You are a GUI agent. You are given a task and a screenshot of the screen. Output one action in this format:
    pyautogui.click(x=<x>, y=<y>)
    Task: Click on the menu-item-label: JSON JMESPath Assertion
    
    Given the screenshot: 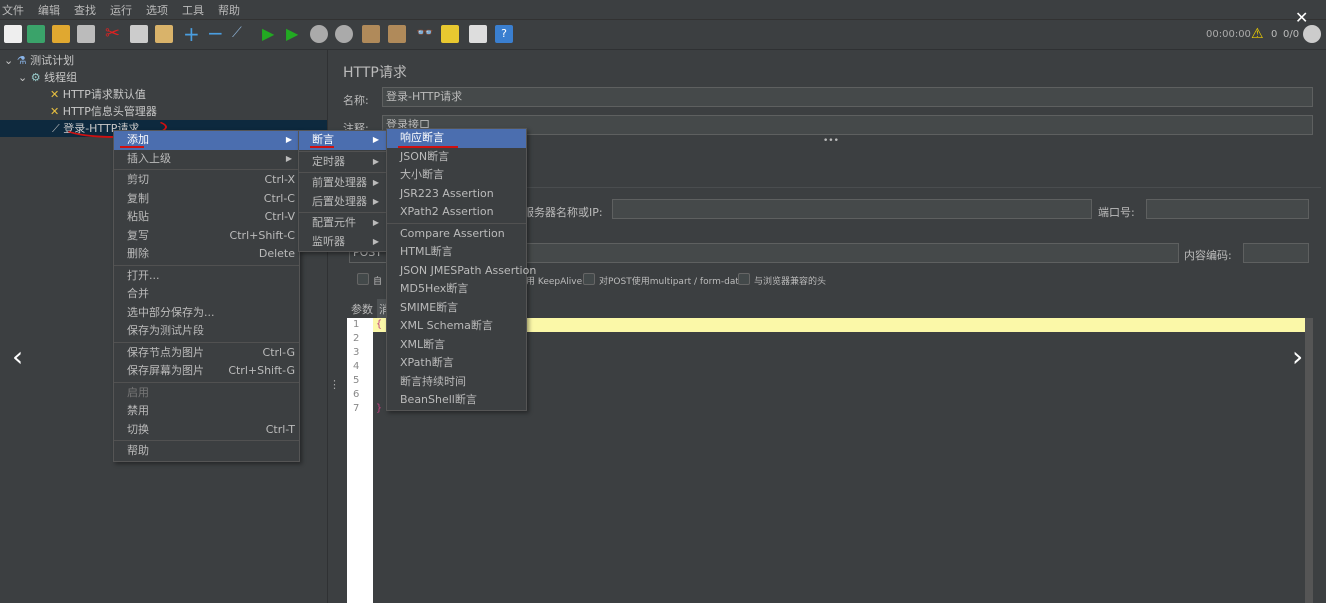 What is the action you would take?
    pyautogui.click(x=468, y=270)
    